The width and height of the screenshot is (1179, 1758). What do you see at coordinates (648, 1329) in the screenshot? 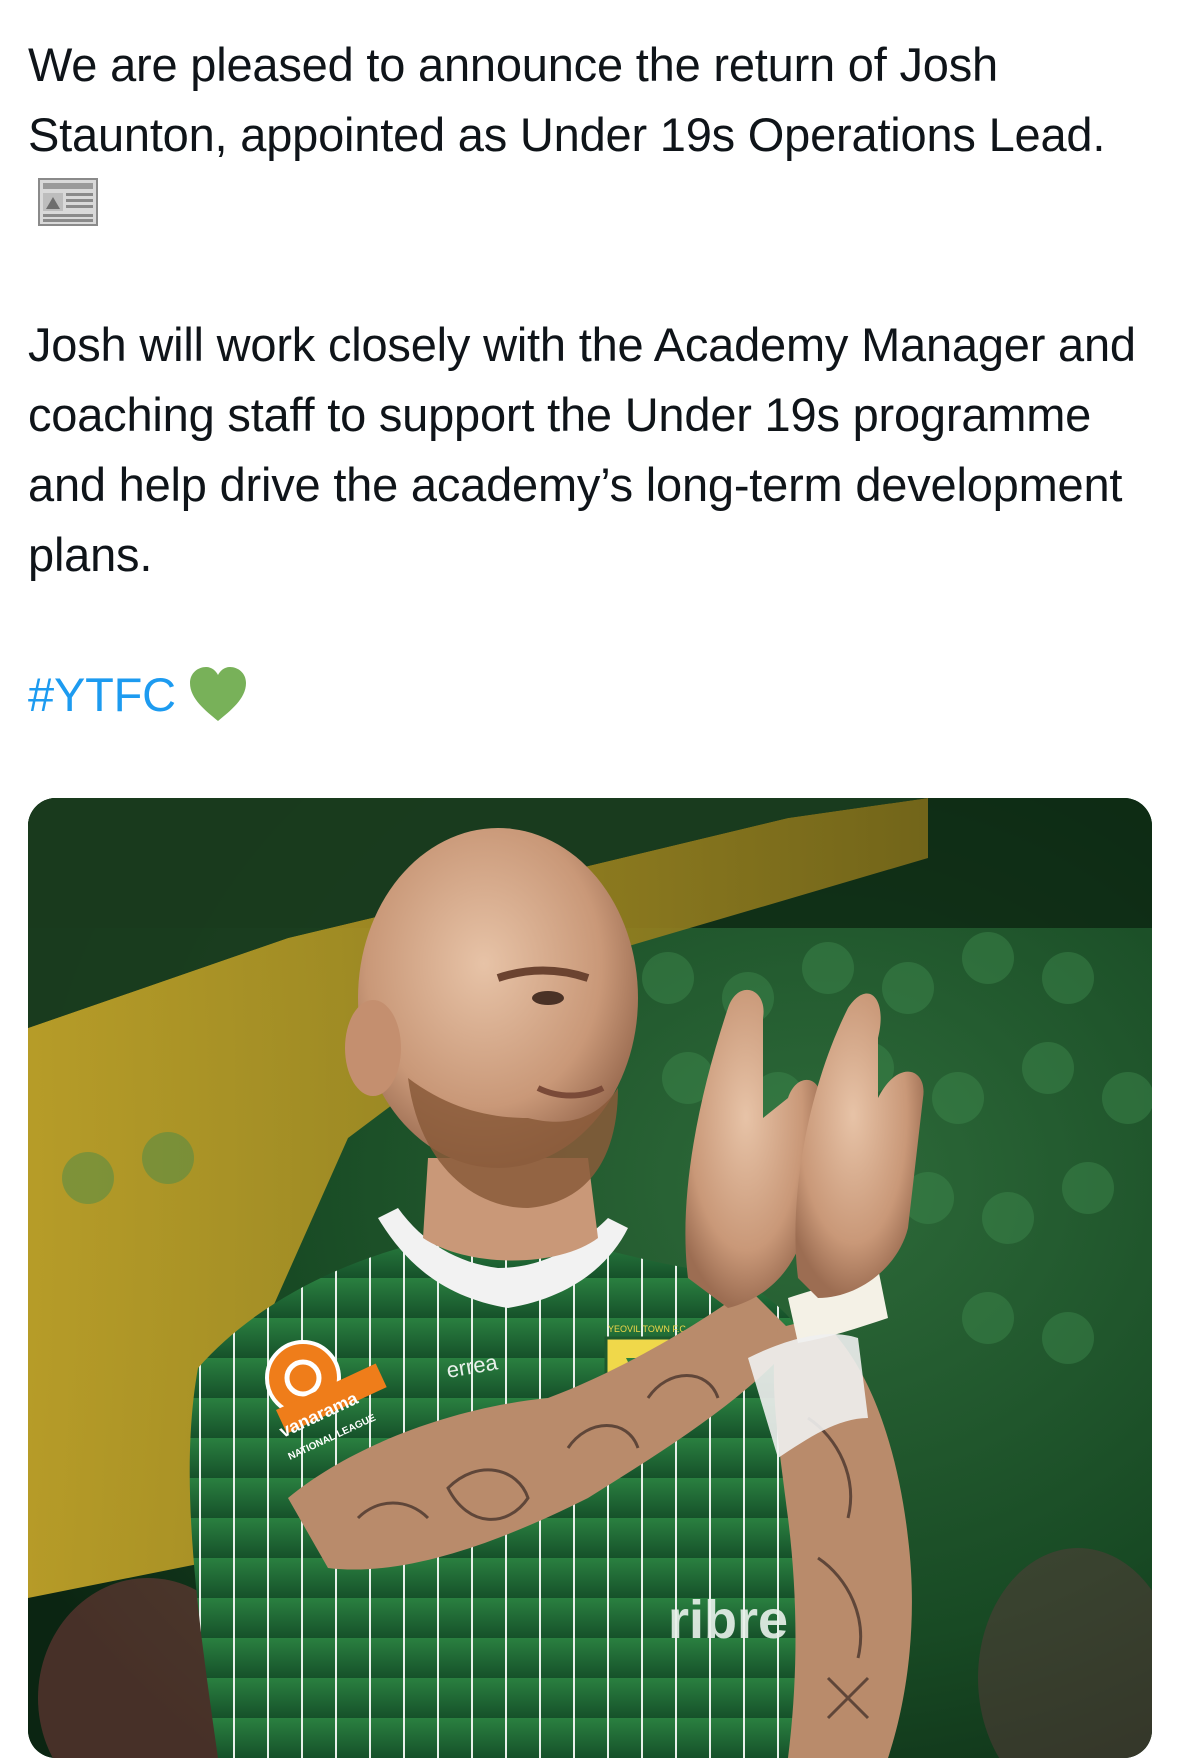
I see `crest-text: YEOVIL TOWN F.C.` at bounding box center [648, 1329].